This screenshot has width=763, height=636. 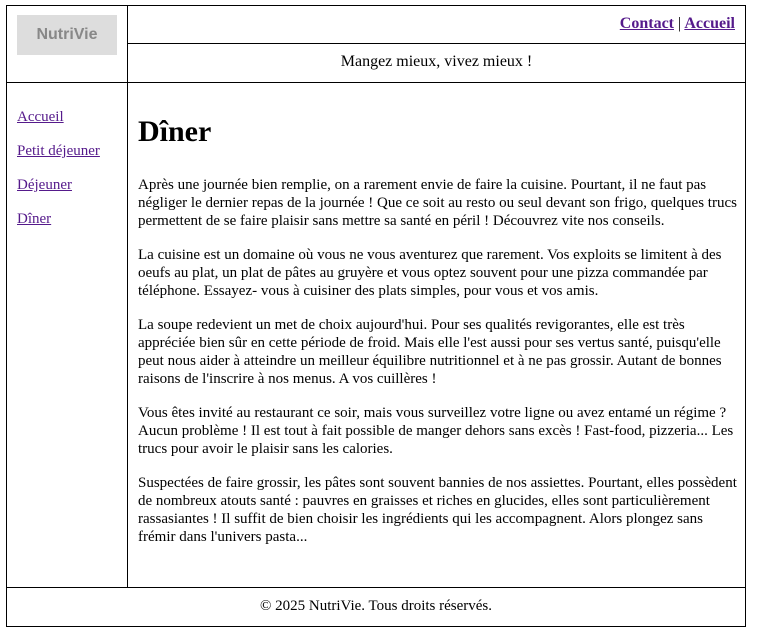 I want to click on site-logo: NutriVie, so click(x=67, y=35).